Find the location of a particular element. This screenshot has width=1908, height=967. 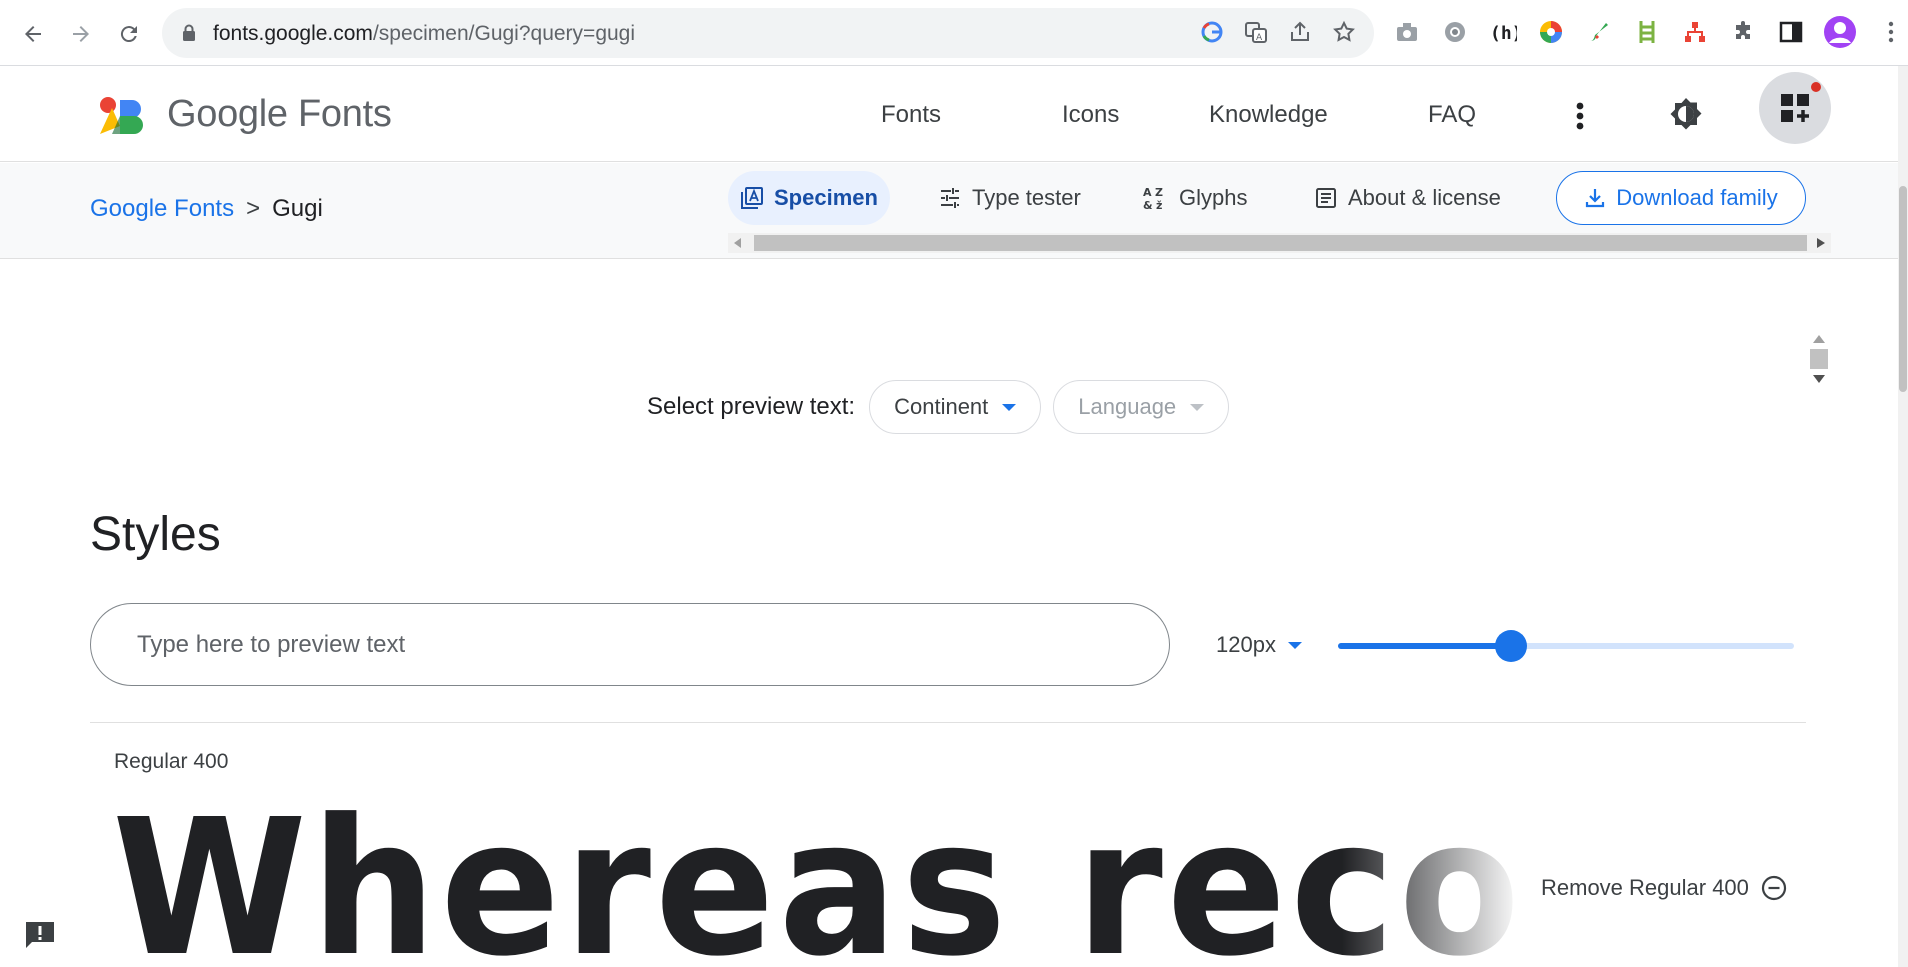

download-icon is located at coordinates (1595, 198).